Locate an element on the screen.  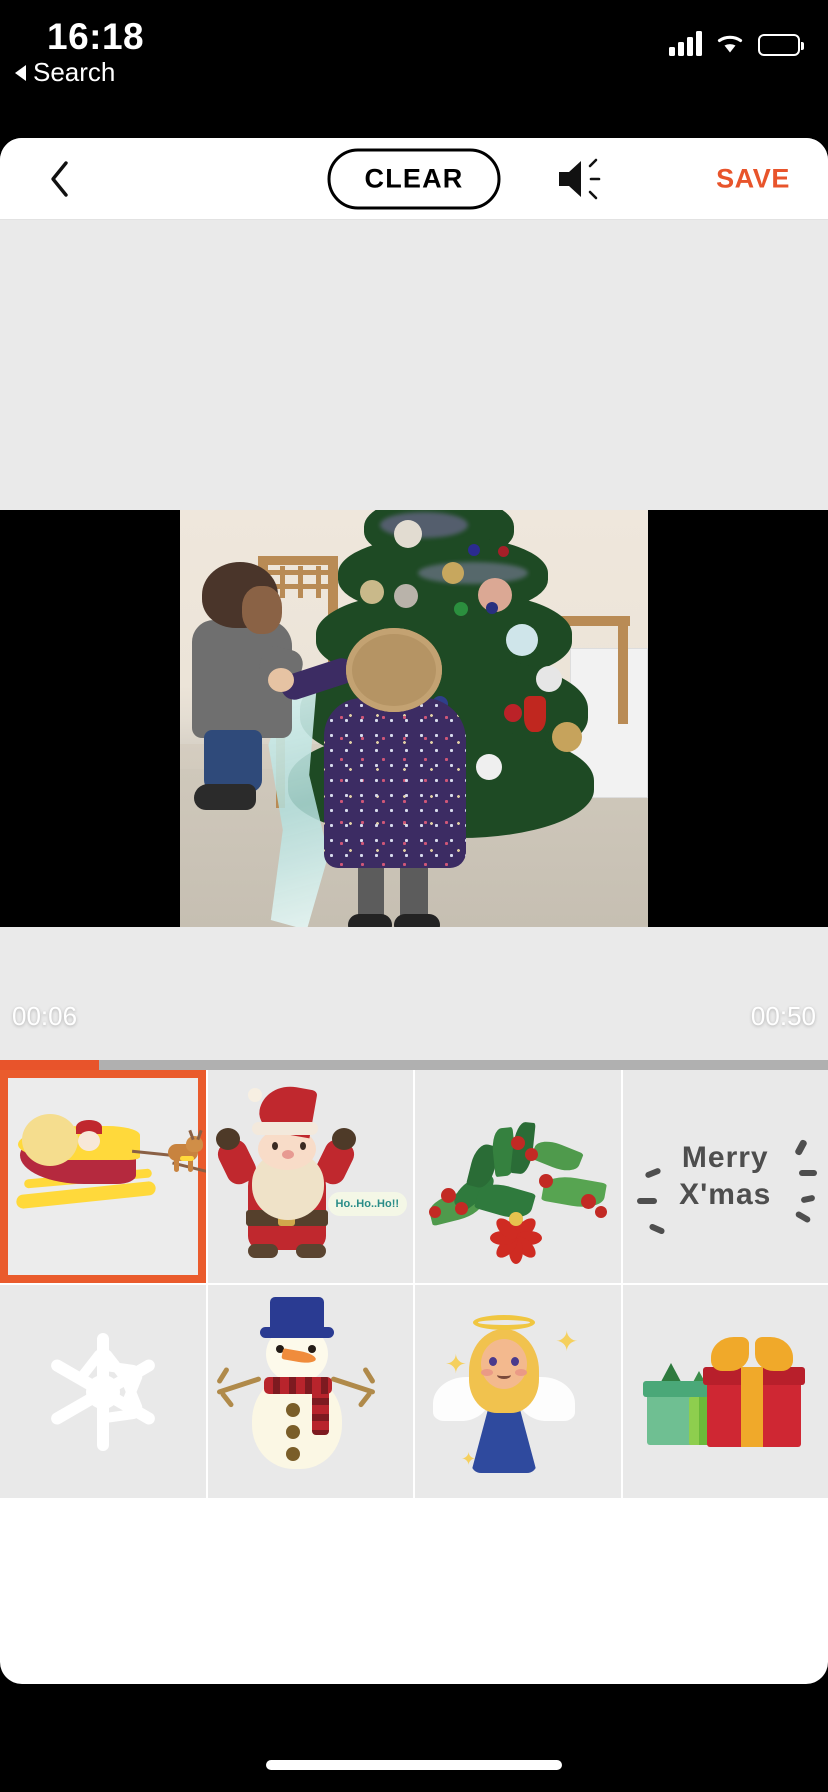
gift-boxes-icon is located at coordinates (725, 1391).